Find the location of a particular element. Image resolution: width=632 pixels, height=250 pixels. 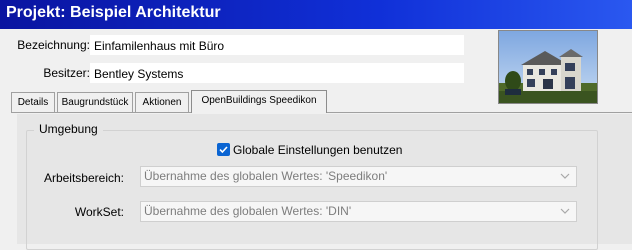

tab-details-label: Details is located at coordinates (33, 102).